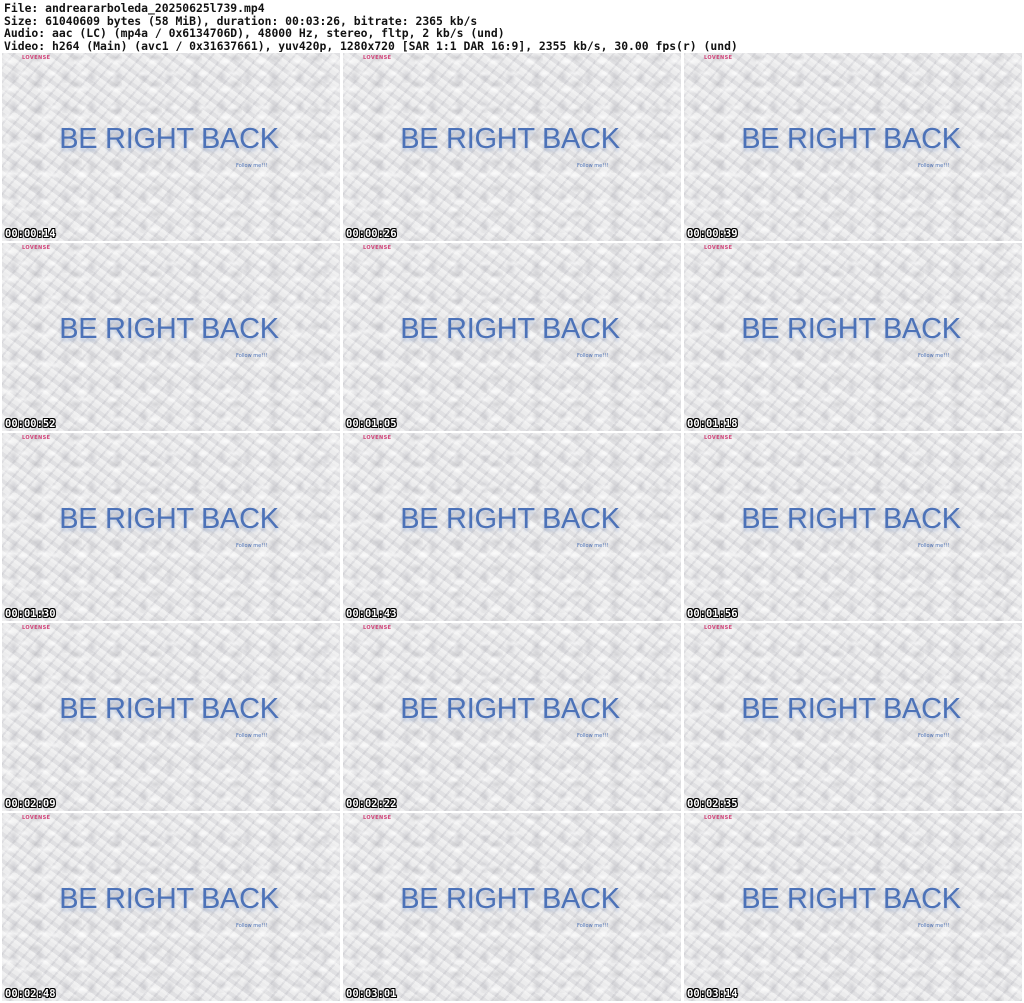  Describe the element at coordinates (712, 424) in the screenshot. I see `thumbnail-timestamp: 00:01:18` at that location.